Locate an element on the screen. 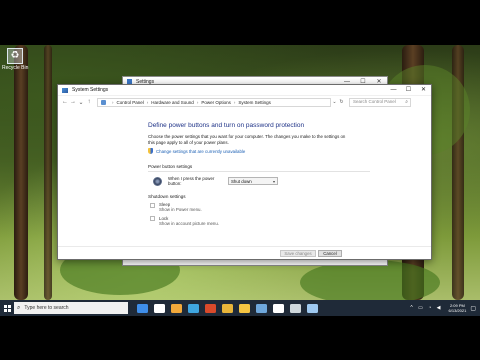 This screenshot has width=480, height=360. close-button: ✕ is located at coordinates (423, 90).